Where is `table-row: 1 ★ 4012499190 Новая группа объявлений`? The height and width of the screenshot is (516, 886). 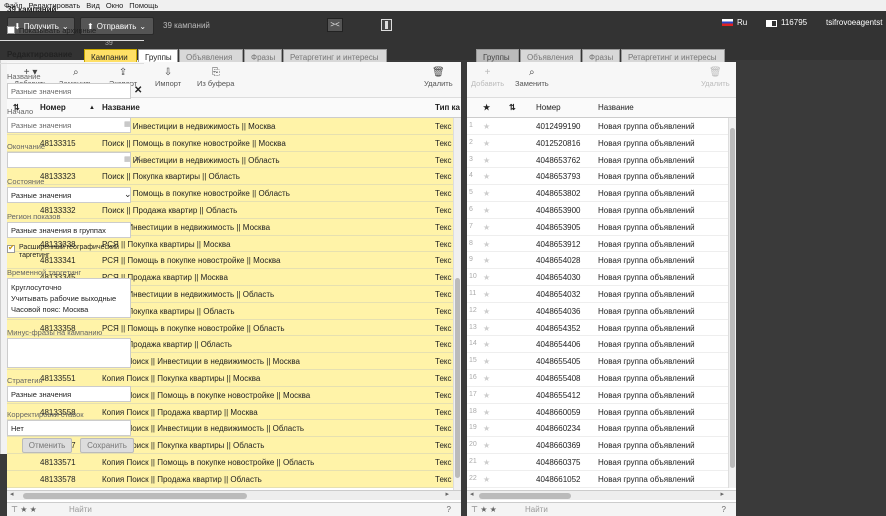 table-row: 1 ★ 4012499190 Новая группа объявлений is located at coordinates (601, 126).